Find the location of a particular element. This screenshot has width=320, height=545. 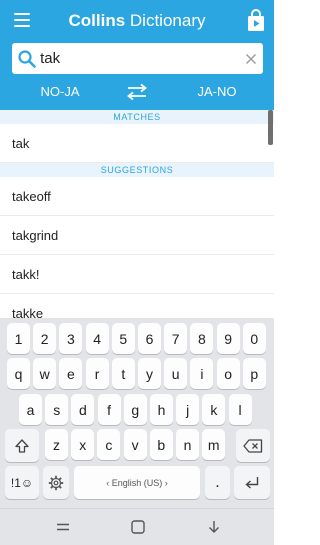

search-bar is located at coordinates (137, 58).